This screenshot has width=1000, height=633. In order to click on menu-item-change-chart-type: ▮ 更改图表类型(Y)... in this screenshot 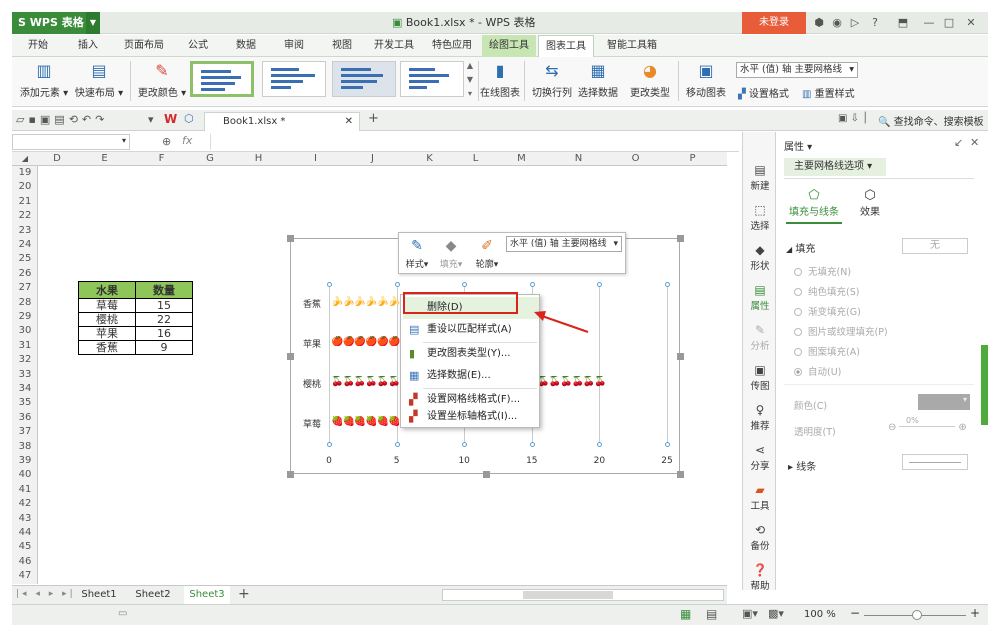, I will do `click(471, 354)`.